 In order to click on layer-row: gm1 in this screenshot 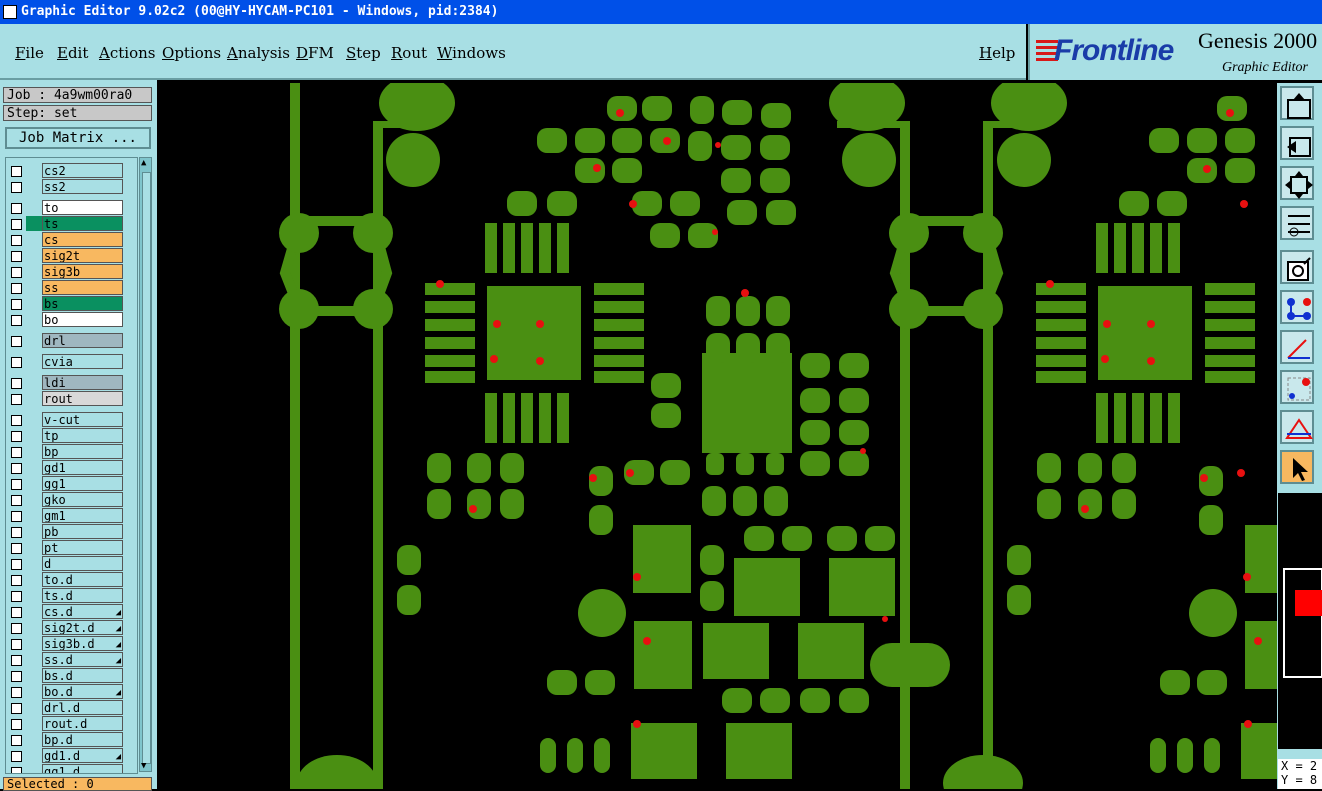, I will do `click(71, 516)`.